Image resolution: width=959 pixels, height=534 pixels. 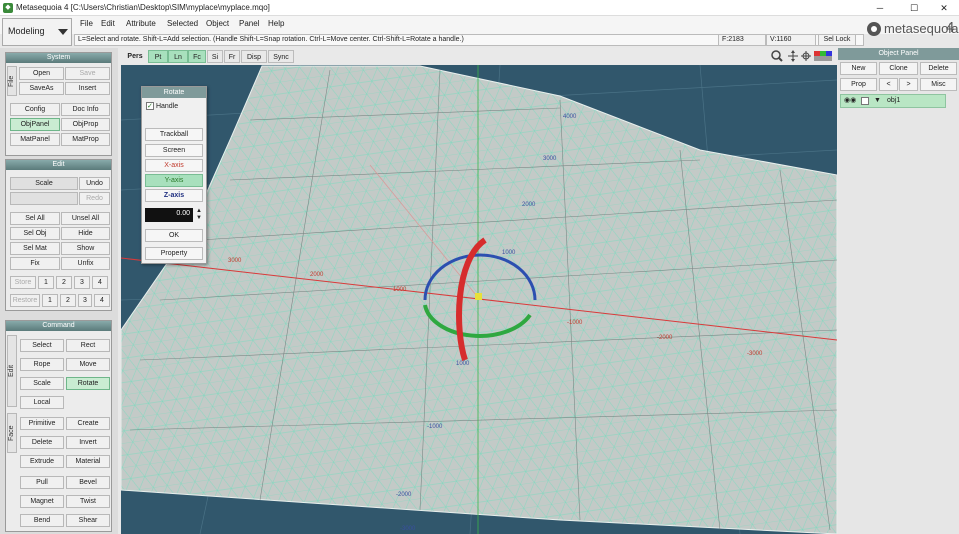 I want to click on matpanel-button: MatPanel, so click(x=35, y=139).